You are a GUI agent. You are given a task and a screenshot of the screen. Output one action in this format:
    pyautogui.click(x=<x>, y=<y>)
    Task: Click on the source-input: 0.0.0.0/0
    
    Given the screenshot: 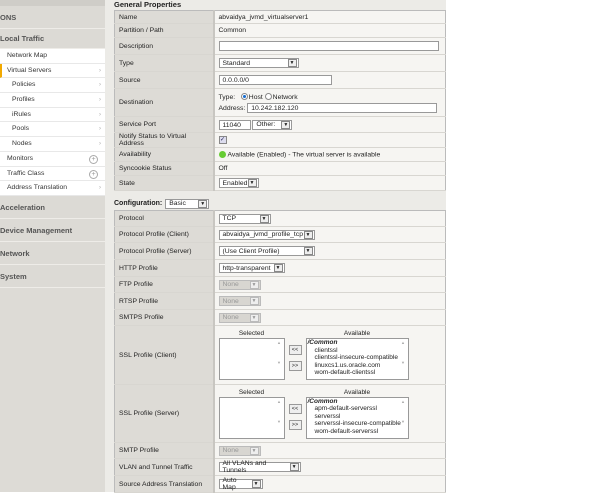 What is the action you would take?
    pyautogui.click(x=275, y=80)
    